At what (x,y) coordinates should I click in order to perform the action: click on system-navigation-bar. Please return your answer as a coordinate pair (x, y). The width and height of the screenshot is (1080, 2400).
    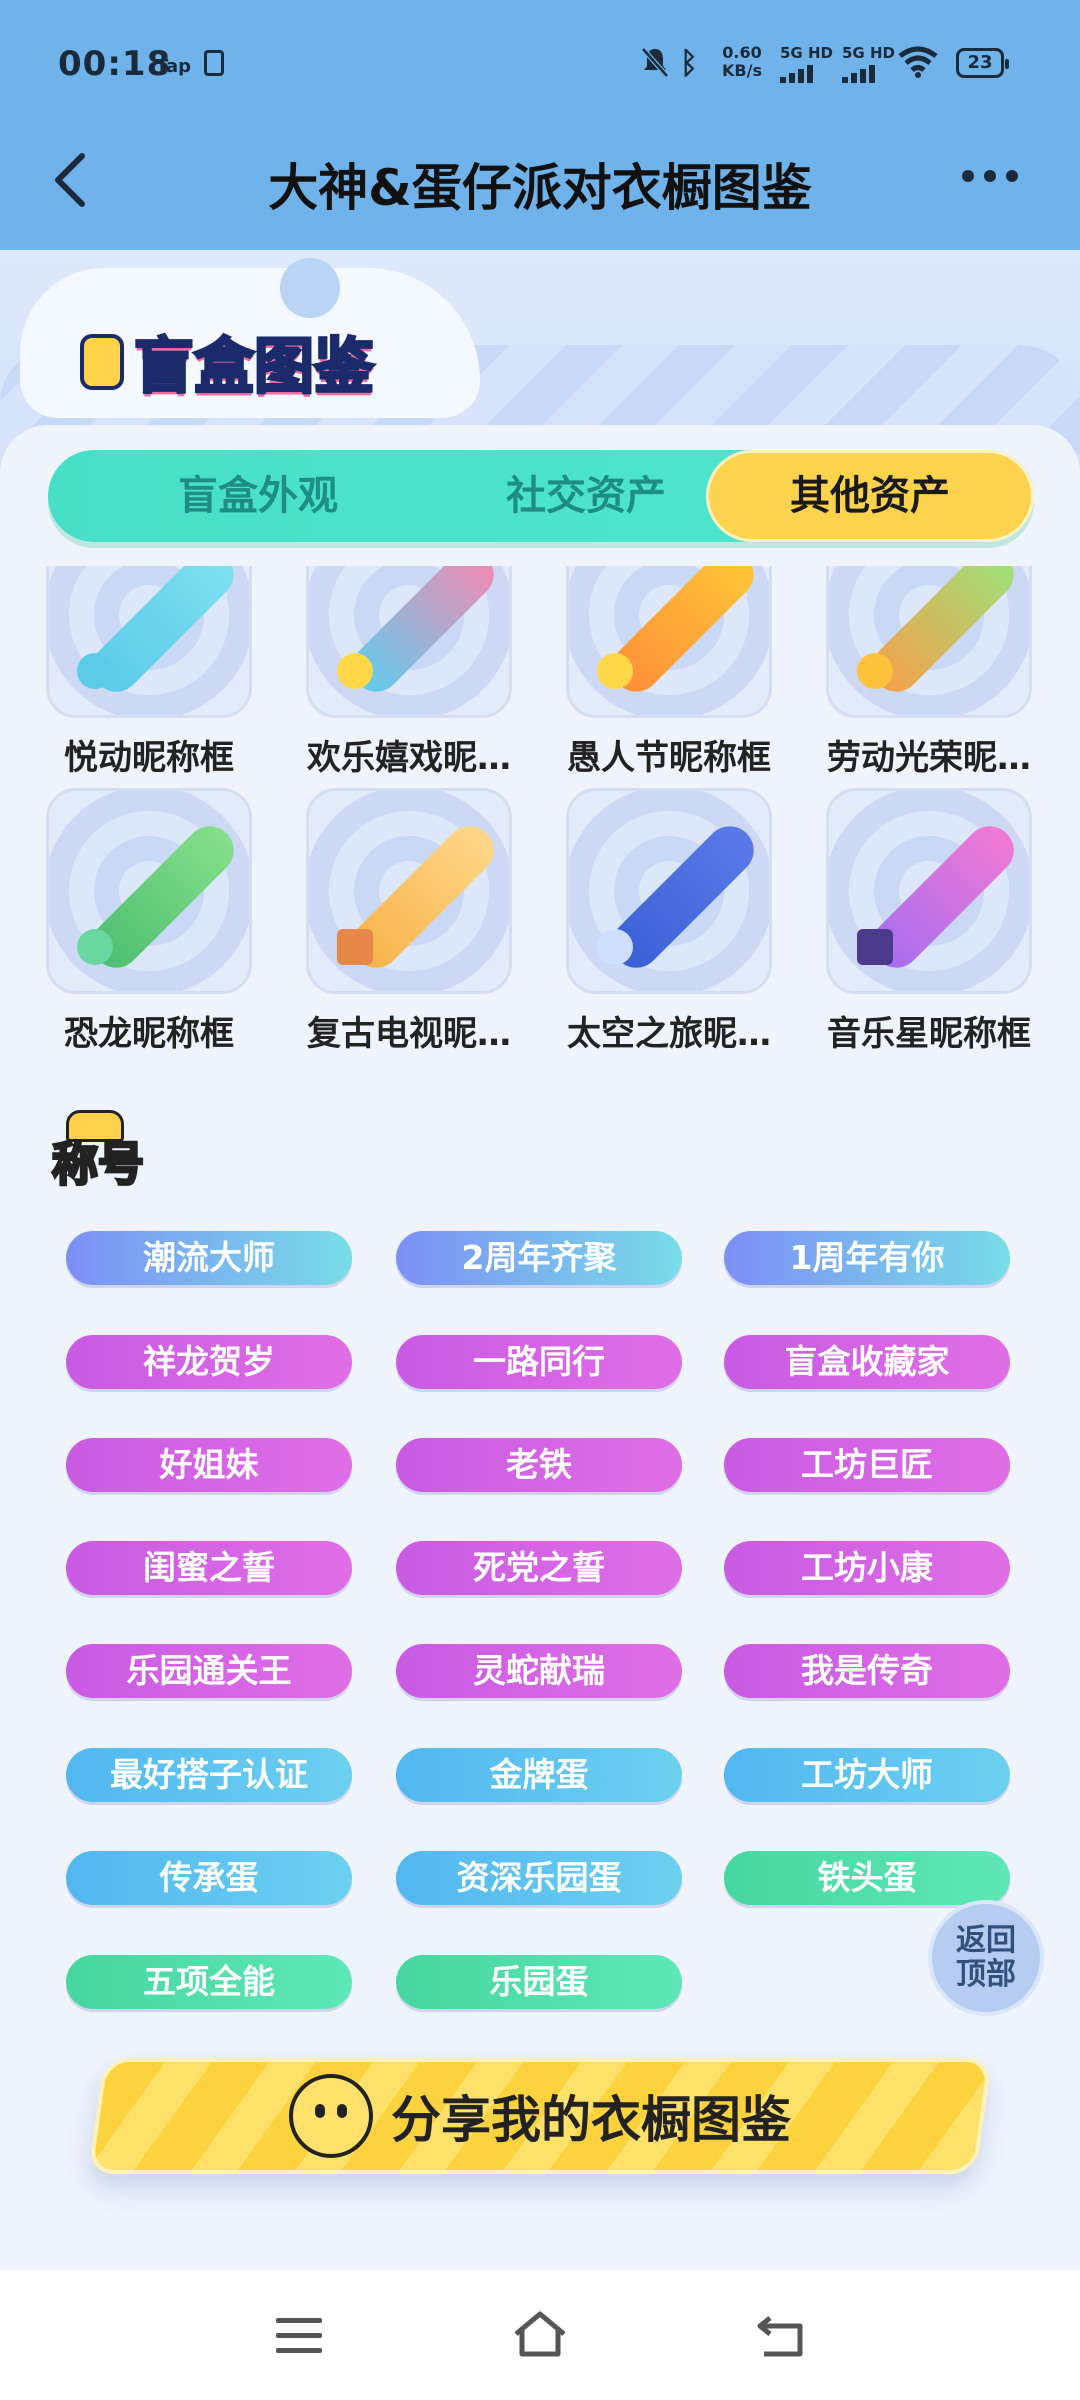
    Looking at the image, I should click on (540, 2335).